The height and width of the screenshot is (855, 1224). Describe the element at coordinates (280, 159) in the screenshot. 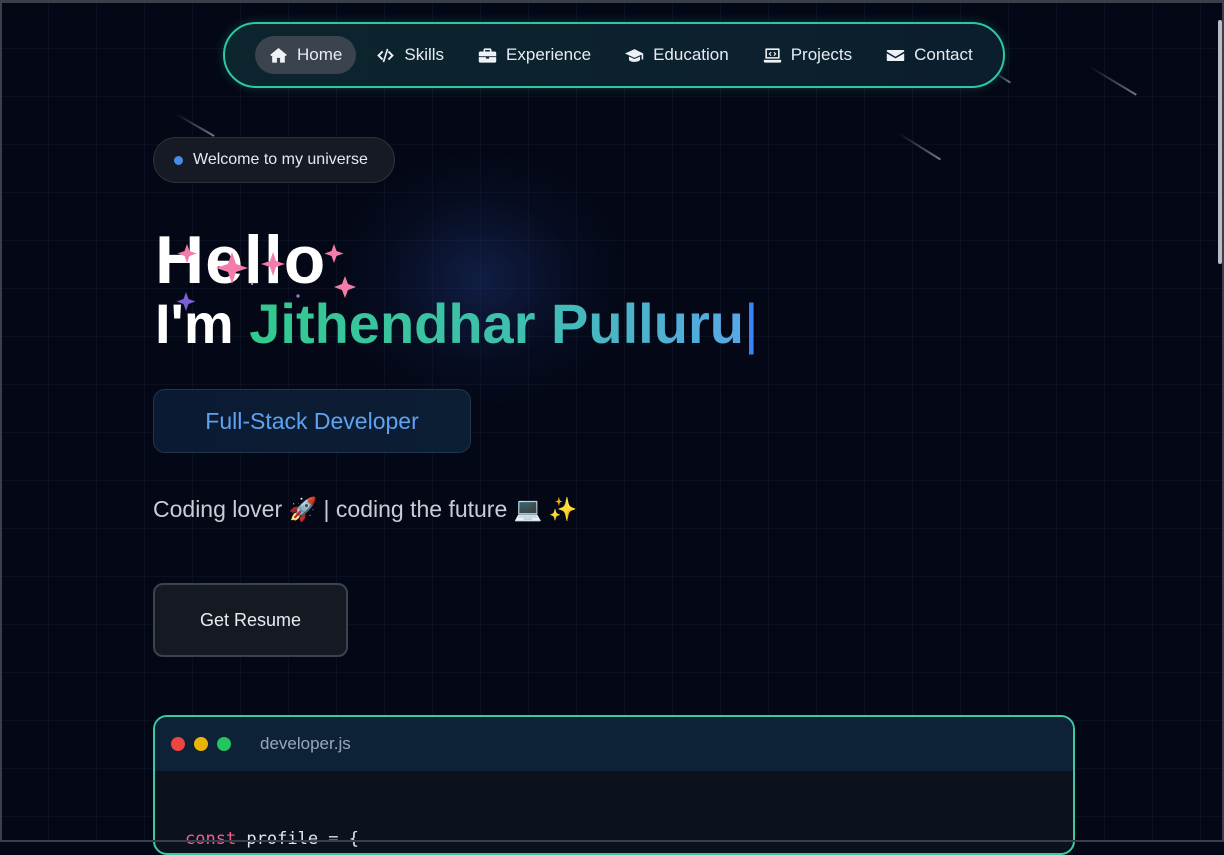

I see `welcome-text: Welcome to my universe` at that location.